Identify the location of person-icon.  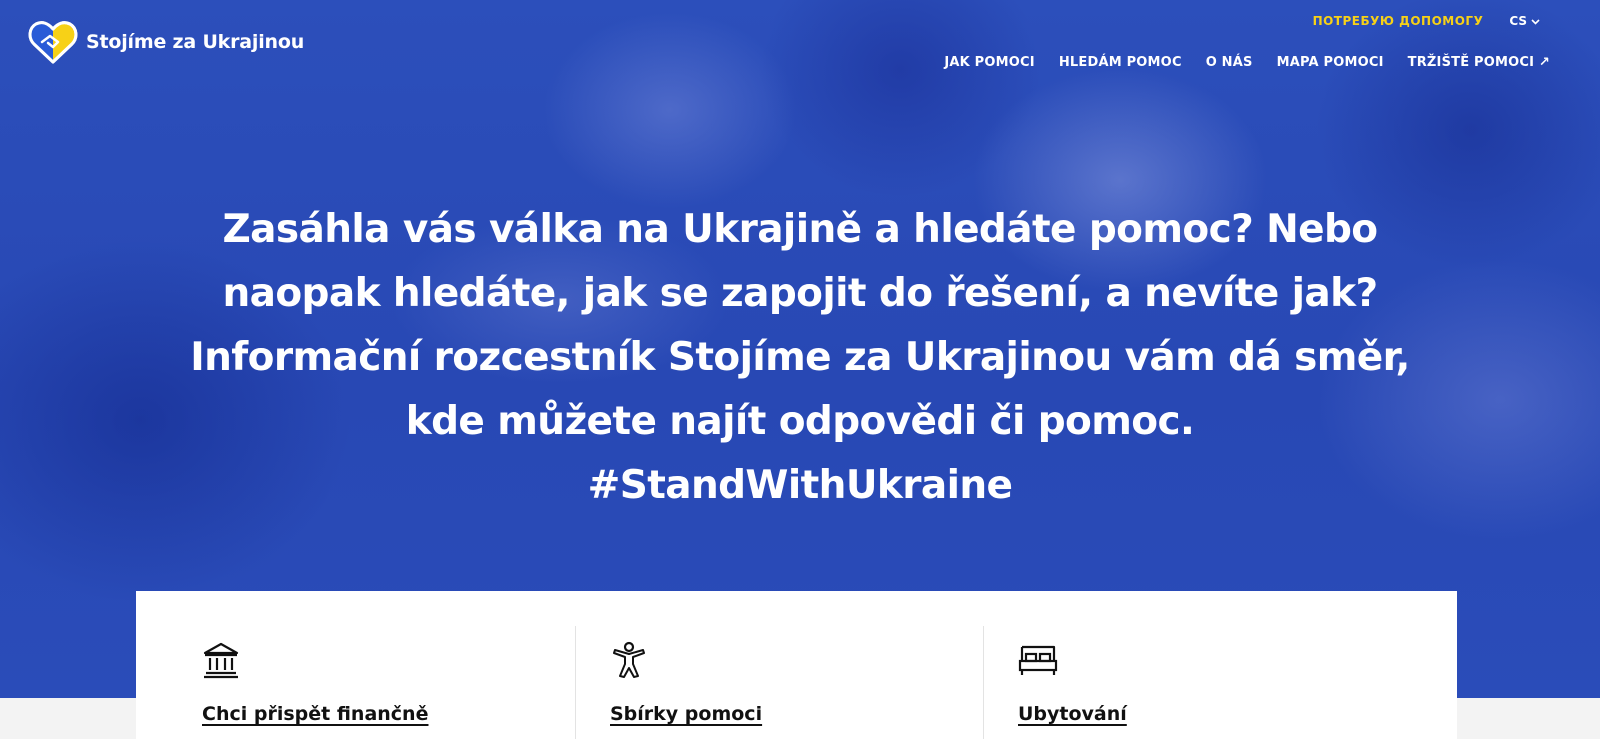
(796, 662).